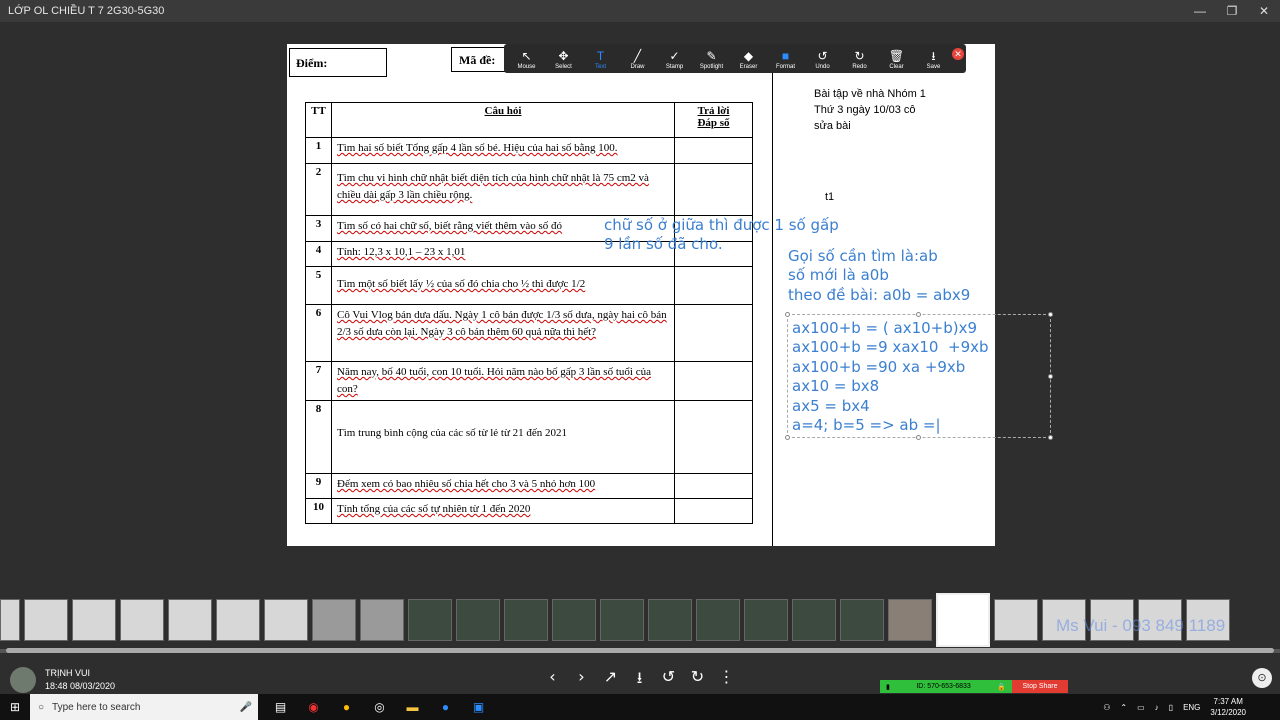 This screenshot has height=720, width=1280. What do you see at coordinates (1233, 707) in the screenshot?
I see `taskbar-clock: 7:37 AM 3/12/2020` at bounding box center [1233, 707].